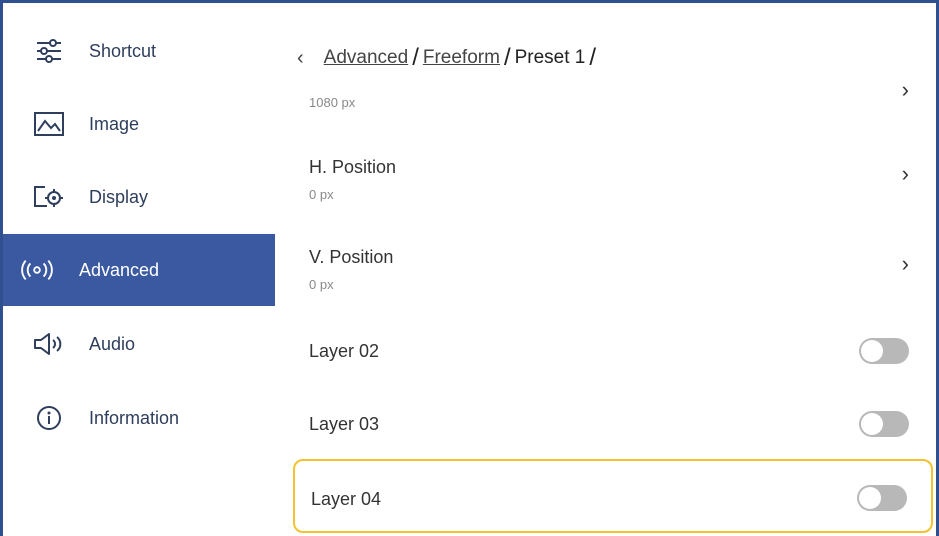 Image resolution: width=939 pixels, height=536 pixels. Describe the element at coordinates (37, 270) in the screenshot. I see `broadcast-icon` at that location.